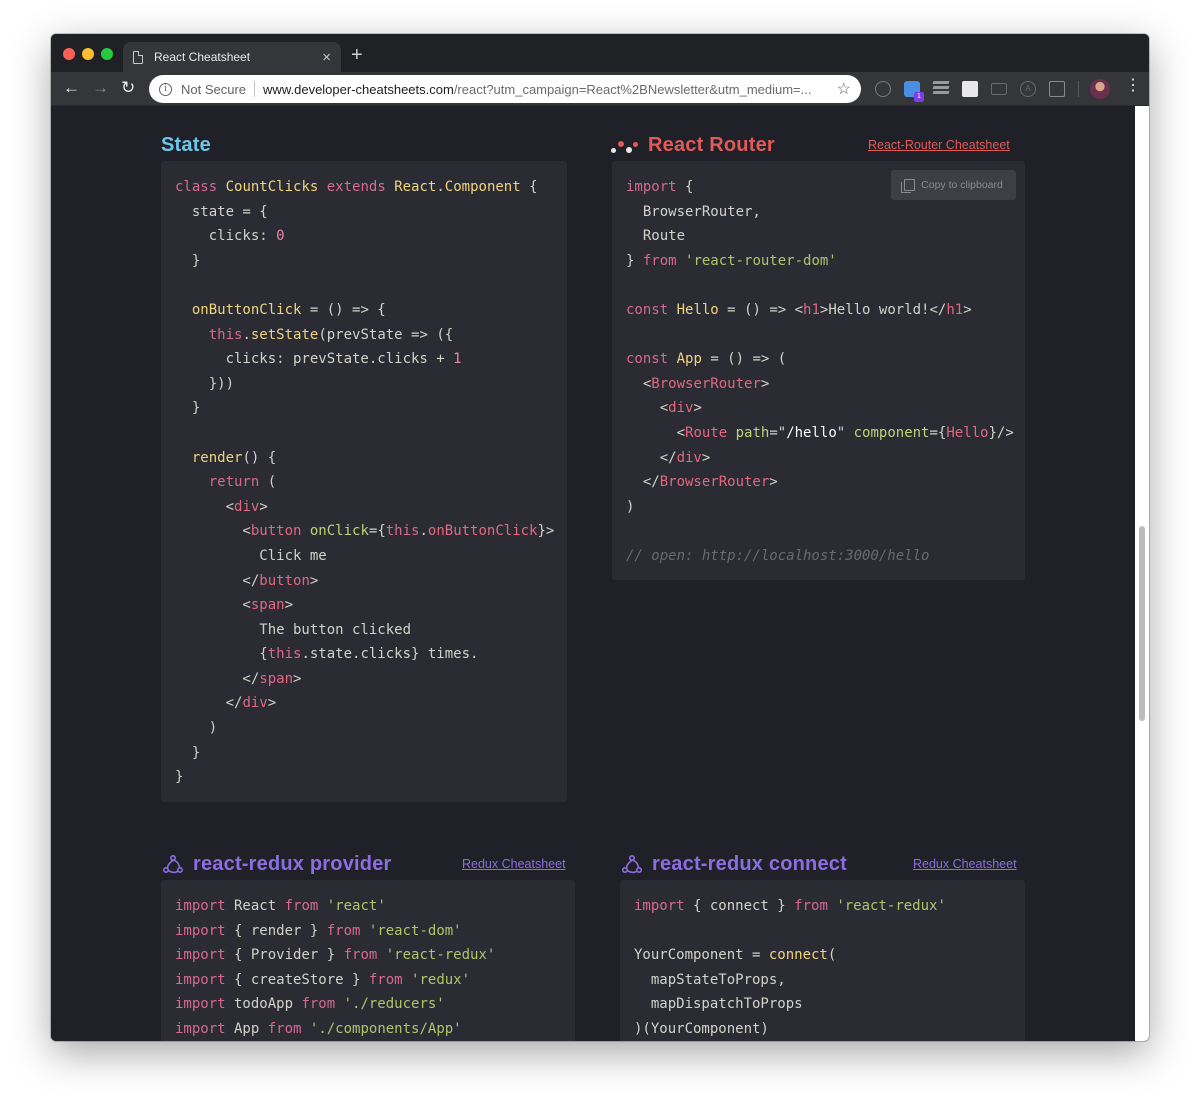  I want to click on copy-button-label: Copy to clipboard, so click(962, 185).